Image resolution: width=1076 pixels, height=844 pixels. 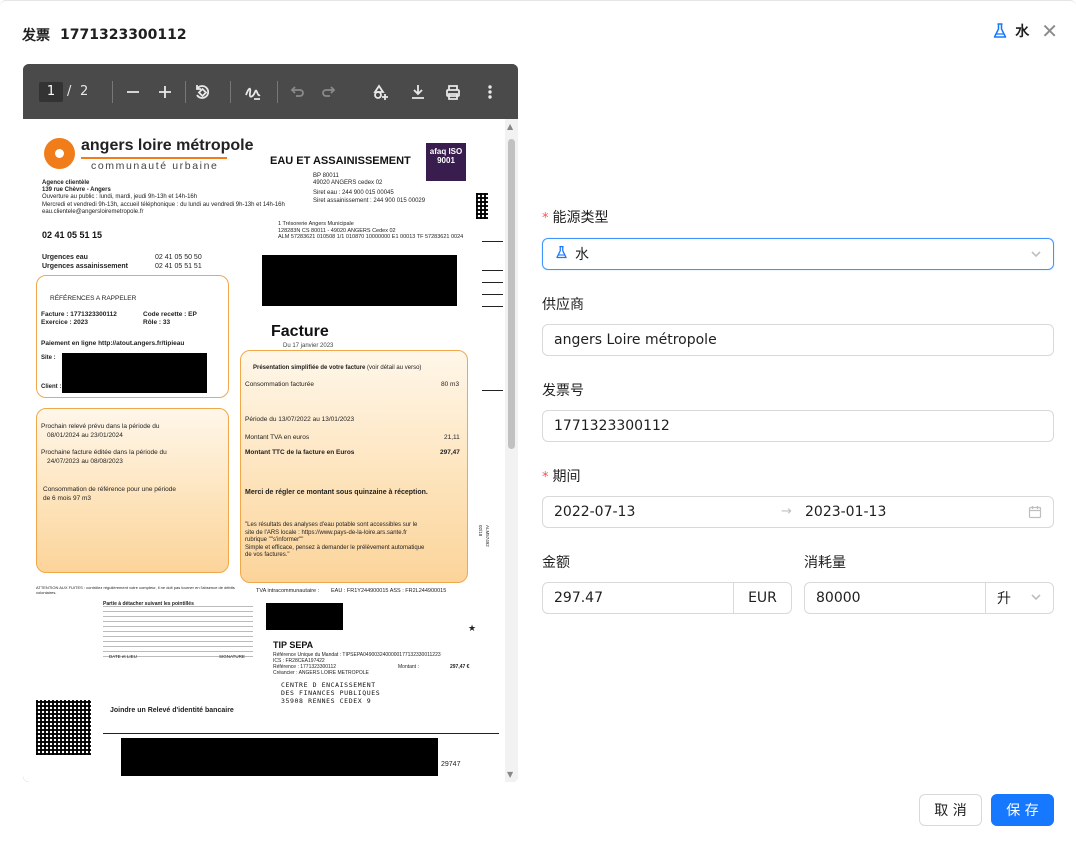 I want to click on total-pages: 2, so click(x=84, y=91).